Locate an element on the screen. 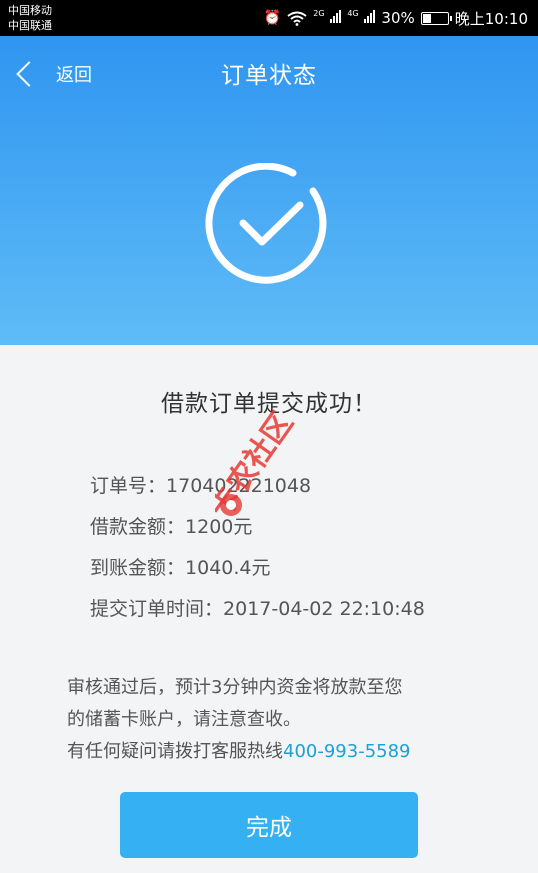 The image size is (538, 873). notice-line-3: 有任何疑问请拨打客服热线400-993-5589 is located at coordinates (277, 752).